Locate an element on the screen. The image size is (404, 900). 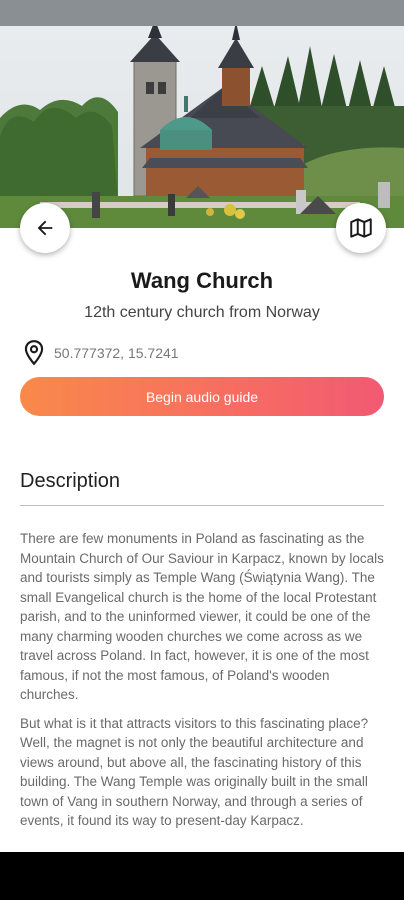
section-divider is located at coordinates (202, 505).